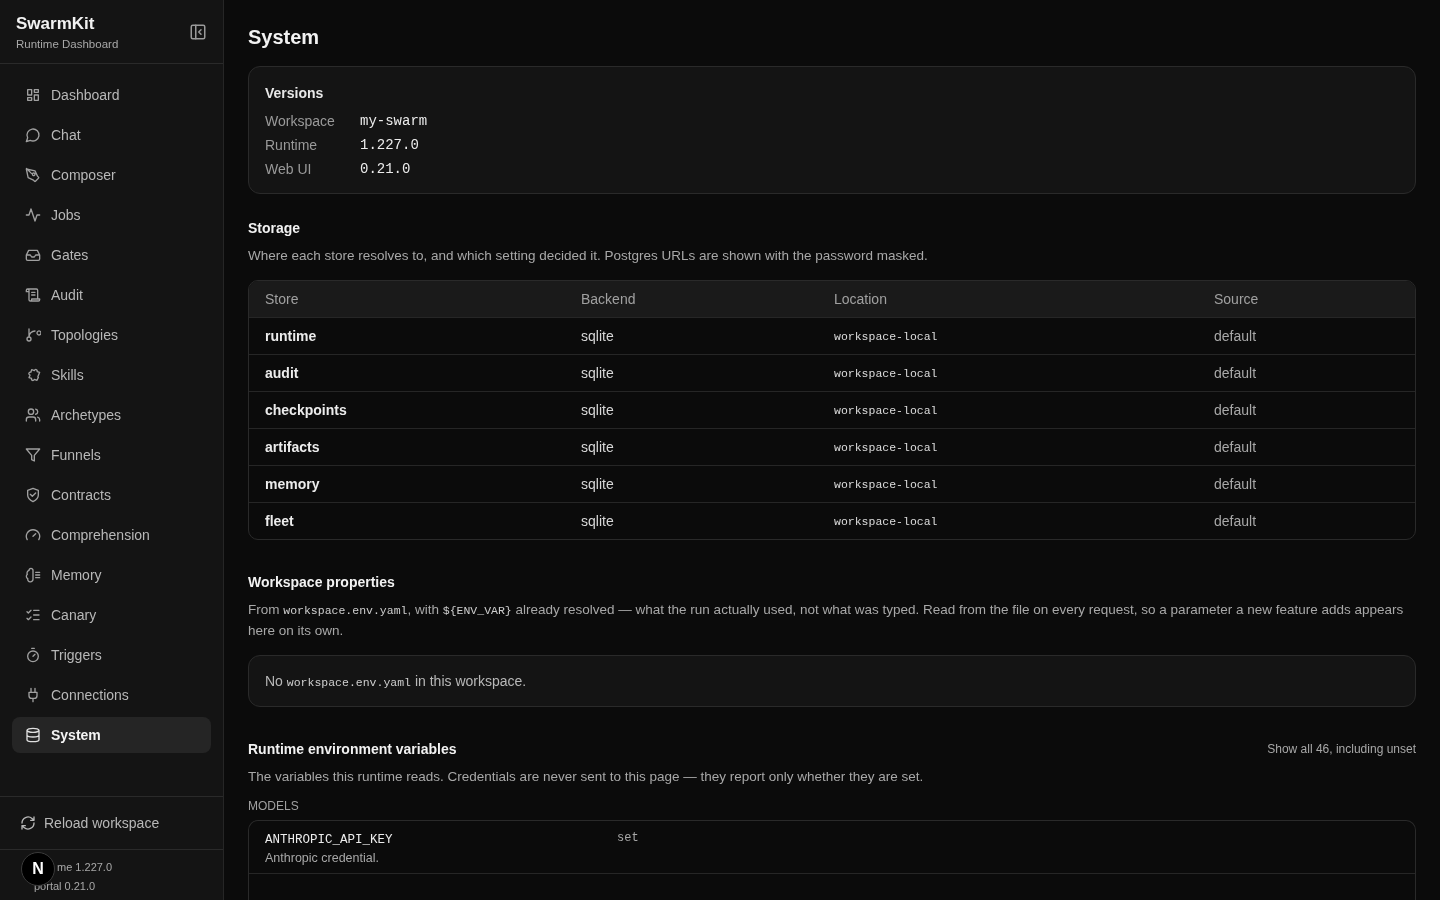 This screenshot has width=1440, height=900. I want to click on version-value: 0.21.0, so click(386, 169).